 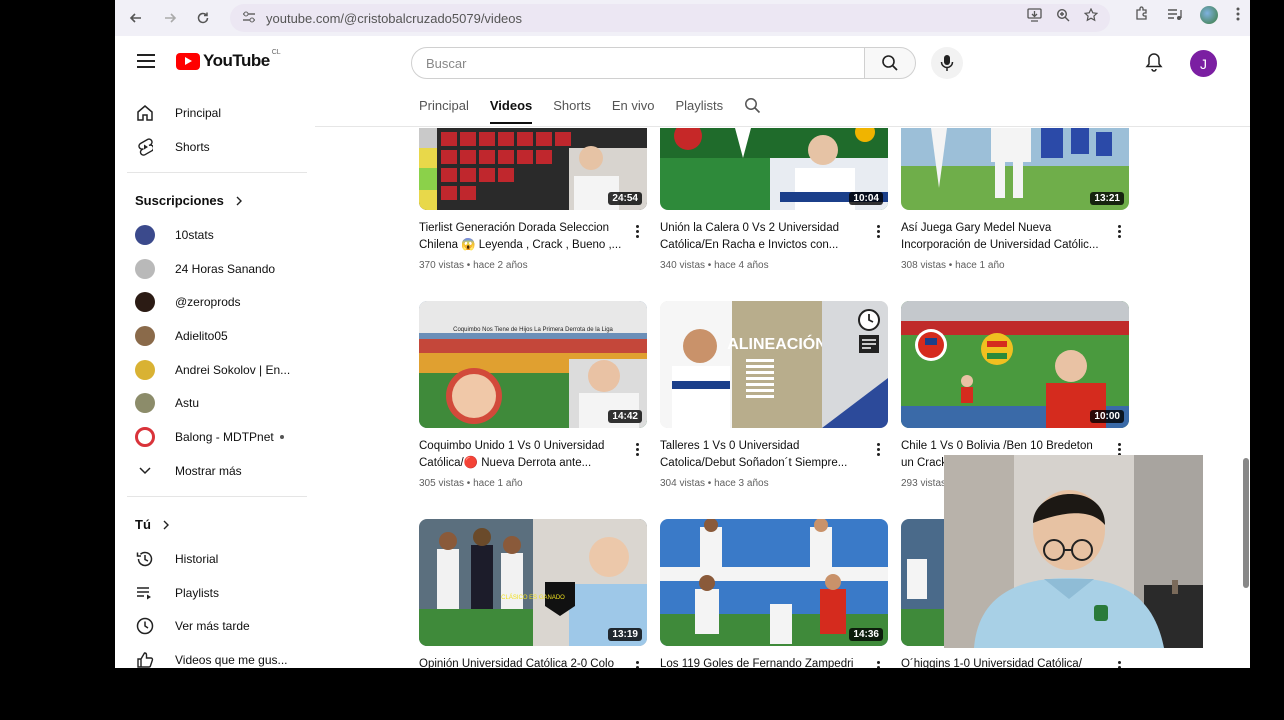 What do you see at coordinates (625, 198) in the screenshot?
I see `video-duration: 24:54` at bounding box center [625, 198].